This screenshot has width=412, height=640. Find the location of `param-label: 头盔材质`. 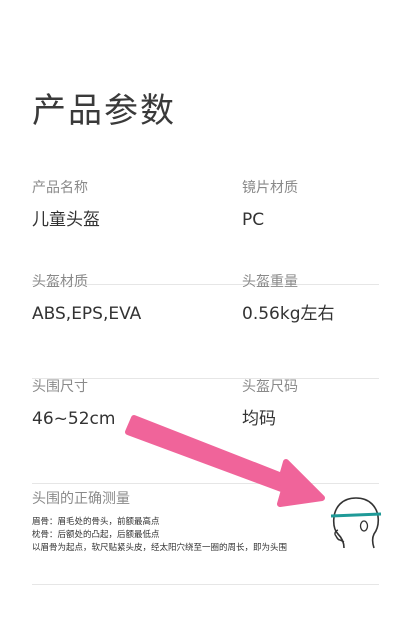

param-label: 头盔材质 is located at coordinates (60, 282).